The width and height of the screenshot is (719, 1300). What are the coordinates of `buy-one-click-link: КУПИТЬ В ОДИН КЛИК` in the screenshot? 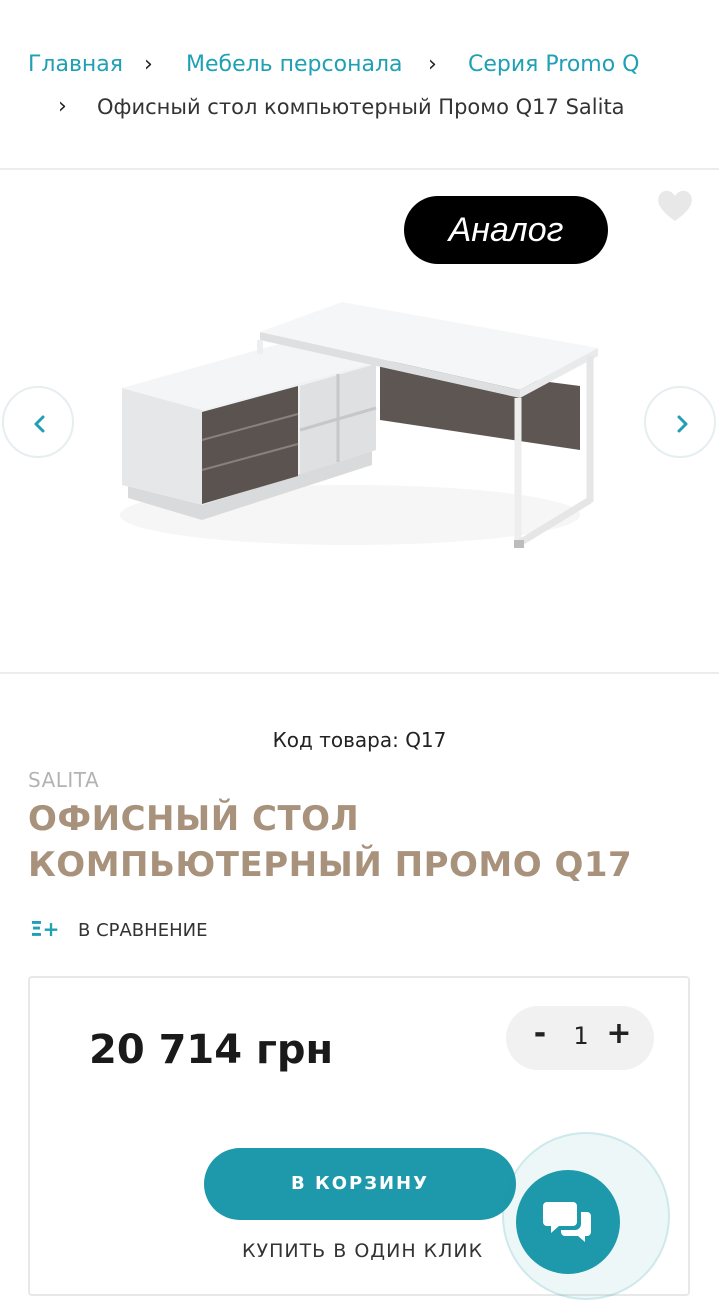 It's located at (362, 1251).